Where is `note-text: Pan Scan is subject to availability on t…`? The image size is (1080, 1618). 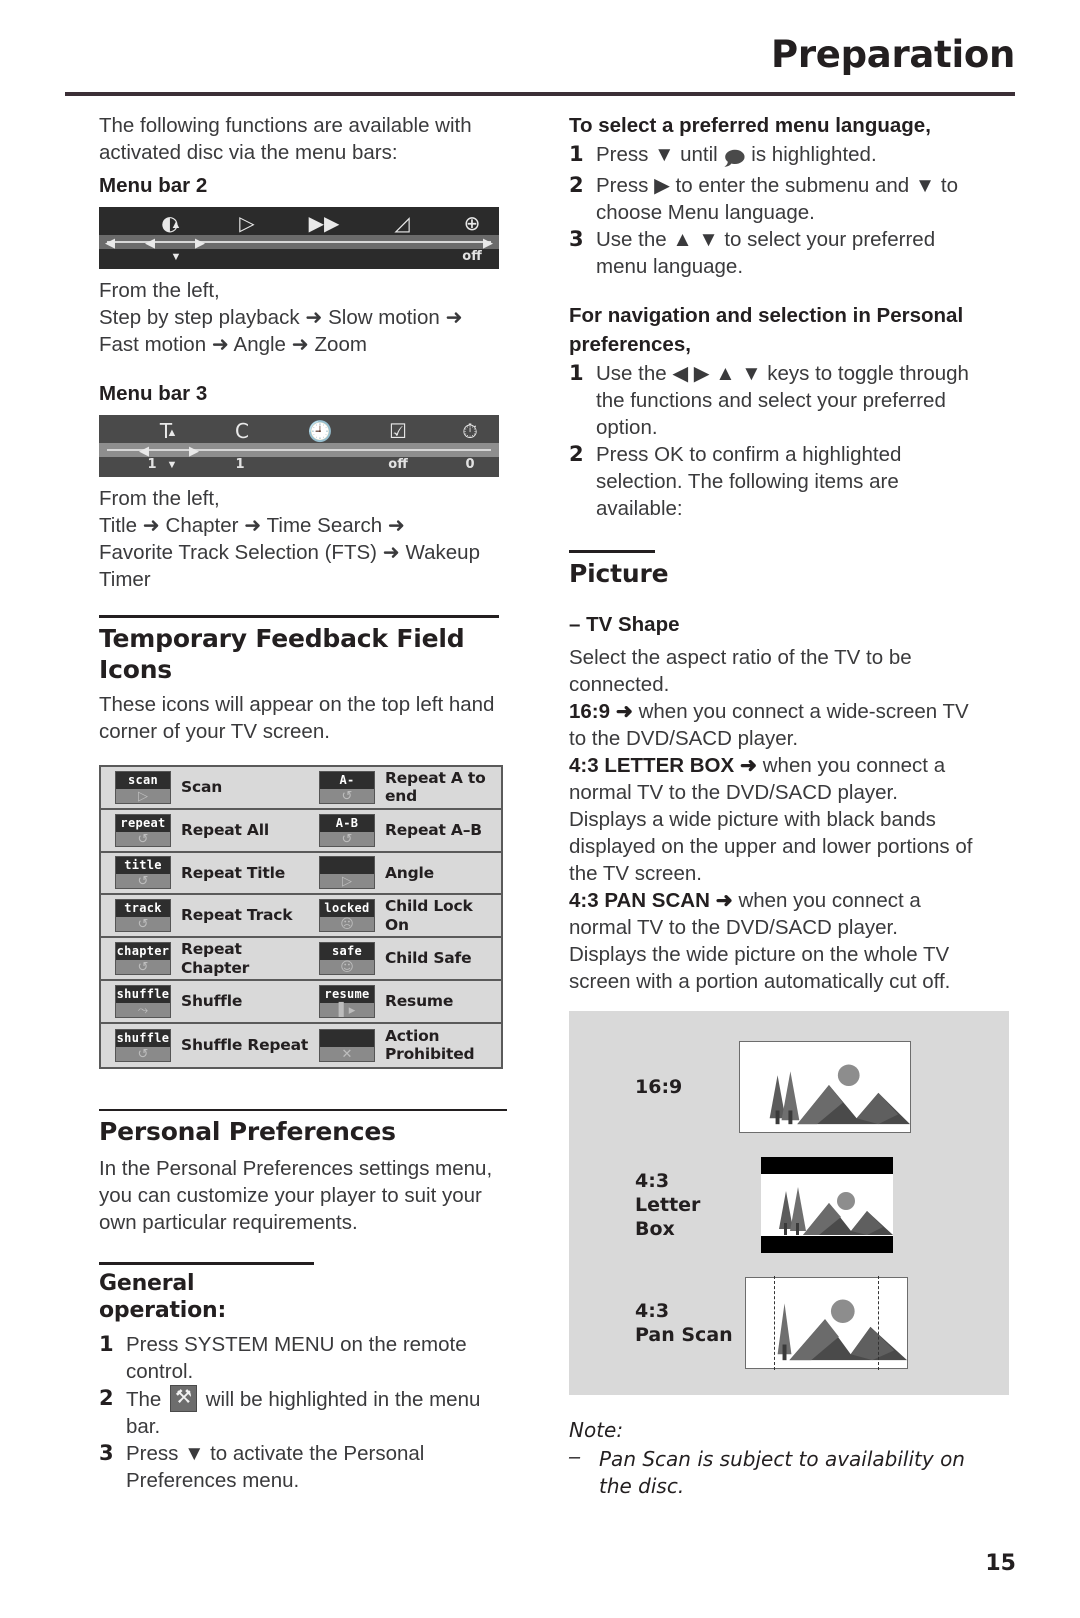
note-text: Pan Scan is subject to availability on t… is located at coordinates (782, 1472).